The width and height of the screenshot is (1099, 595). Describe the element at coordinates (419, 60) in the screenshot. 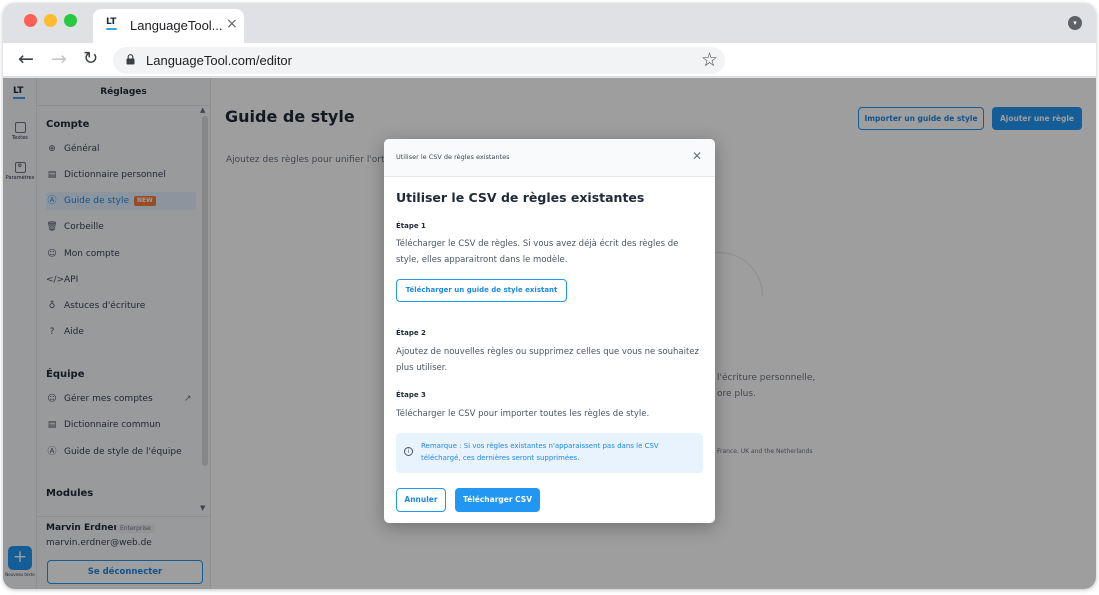

I see `address-bar: LanguageTool.com/editor ☆` at that location.